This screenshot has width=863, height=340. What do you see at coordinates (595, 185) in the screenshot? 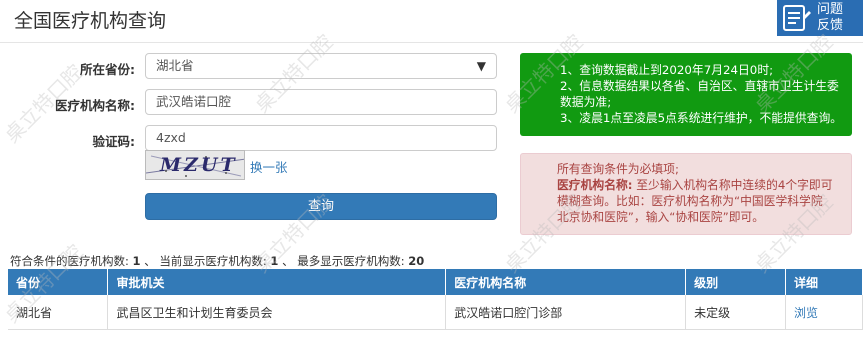
I see `warning-notice-bold-label: 医疗机构名称:` at bounding box center [595, 185].